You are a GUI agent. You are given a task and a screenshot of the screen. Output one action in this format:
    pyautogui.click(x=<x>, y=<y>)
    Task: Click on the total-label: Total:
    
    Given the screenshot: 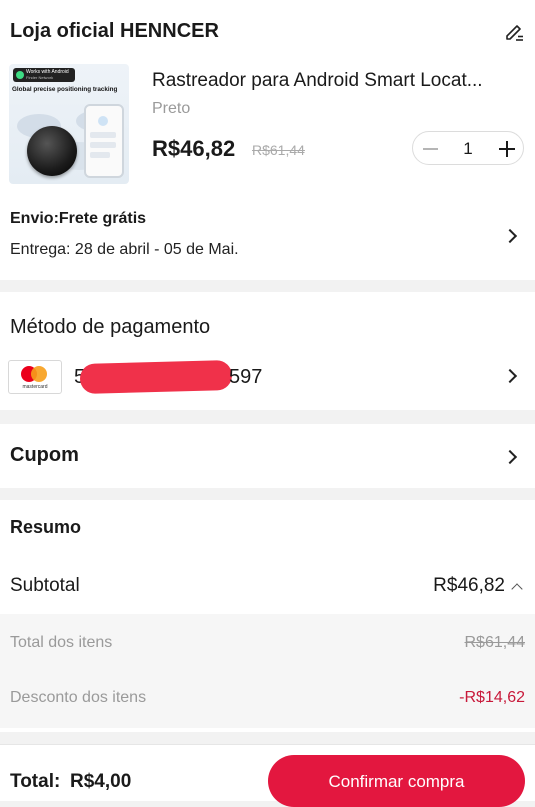 What is the action you would take?
    pyautogui.click(x=35, y=781)
    